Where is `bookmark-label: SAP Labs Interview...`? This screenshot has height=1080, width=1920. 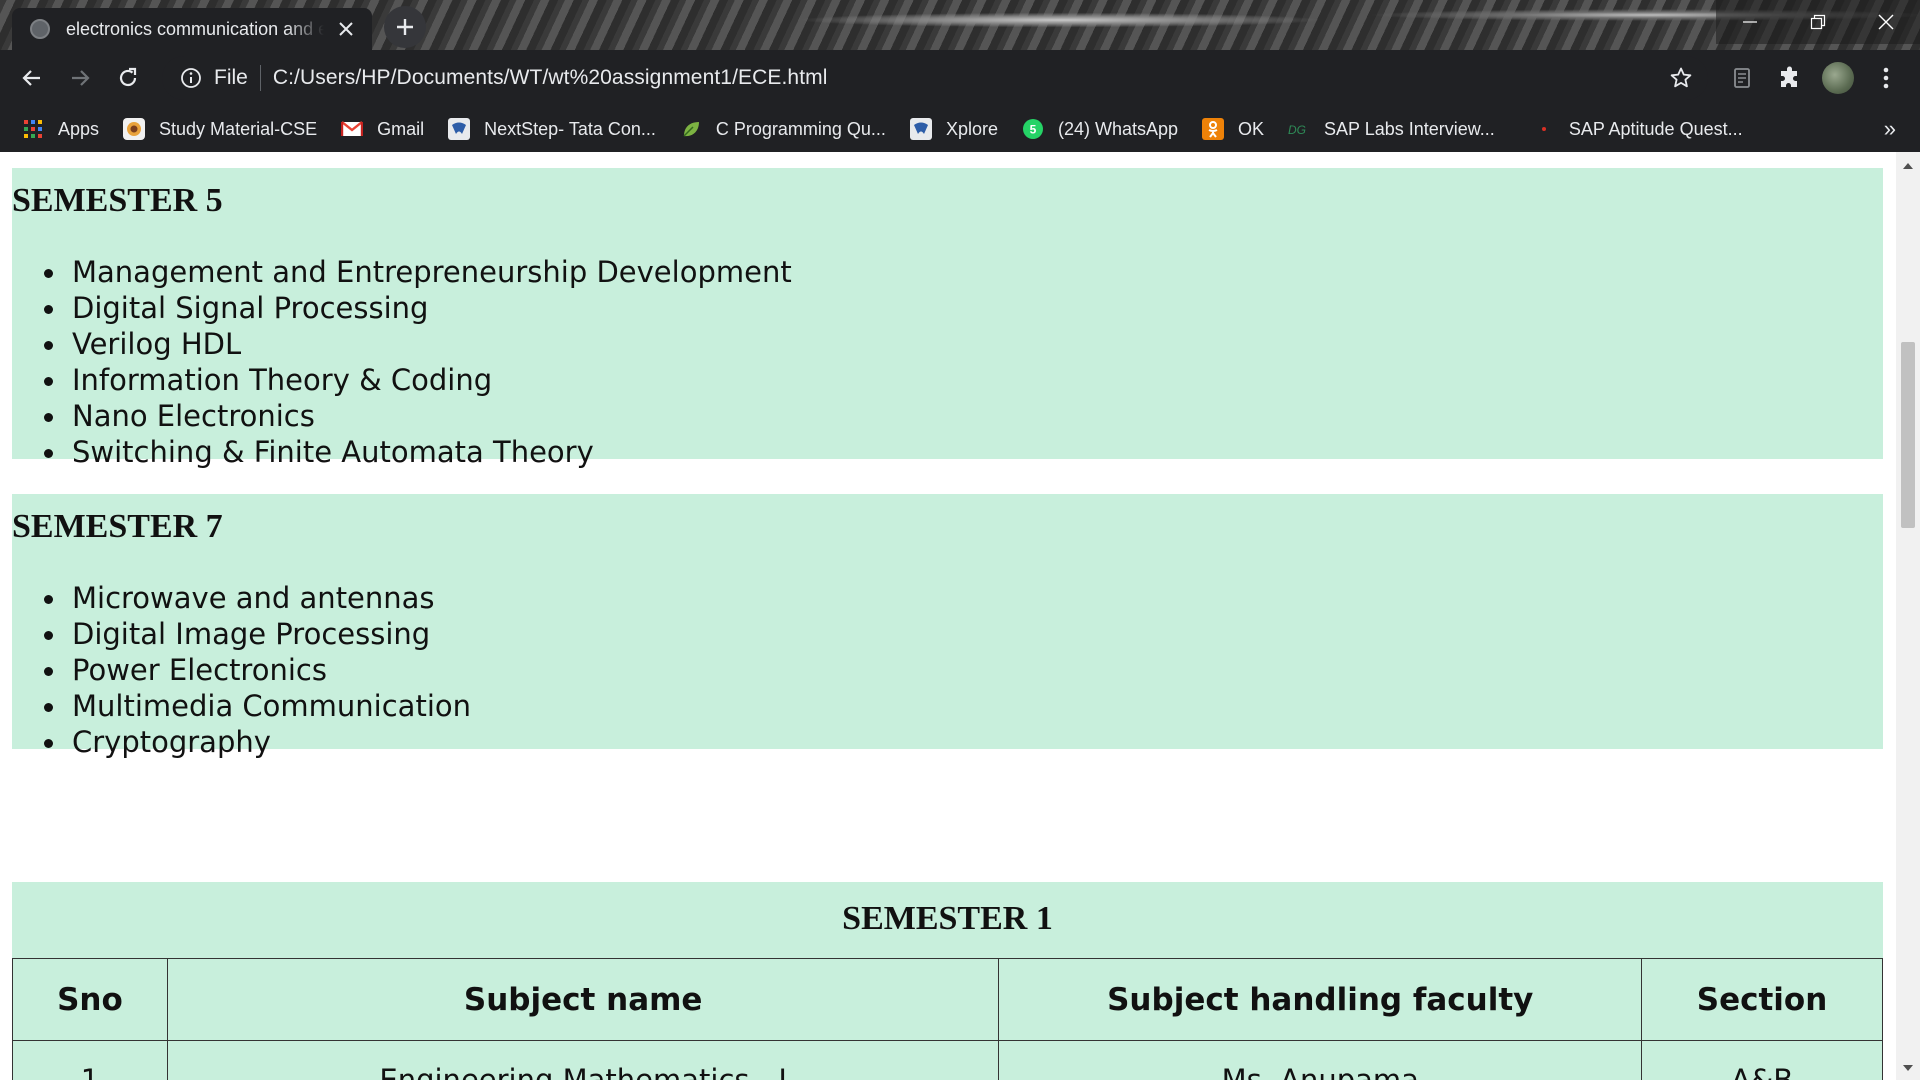
bookmark-label: SAP Labs Interview... is located at coordinates (1409, 128).